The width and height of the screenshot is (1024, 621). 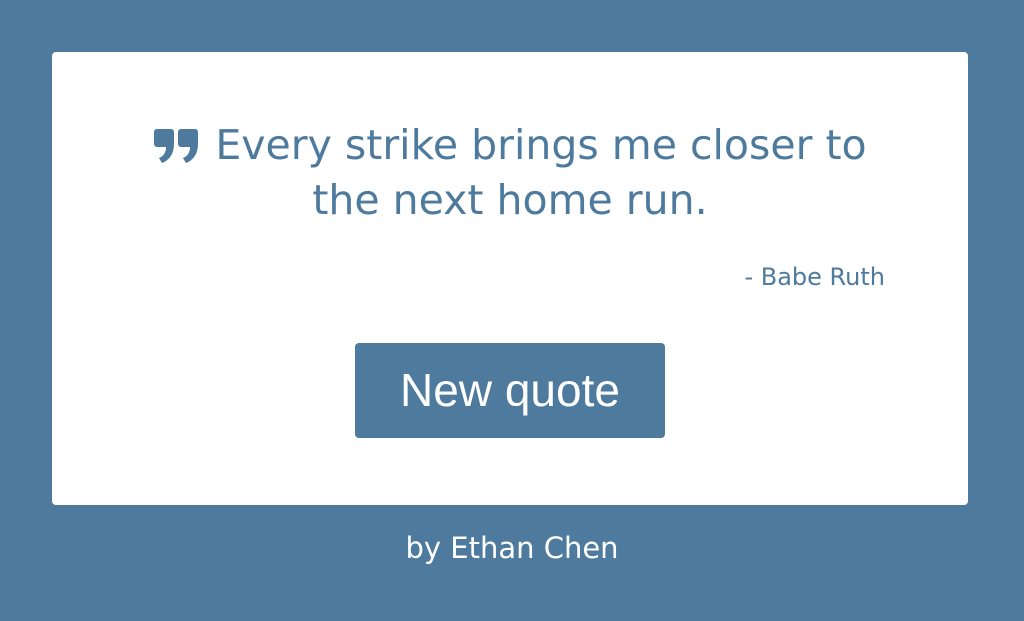 I want to click on new-quote-button: New quote, so click(x=510, y=390).